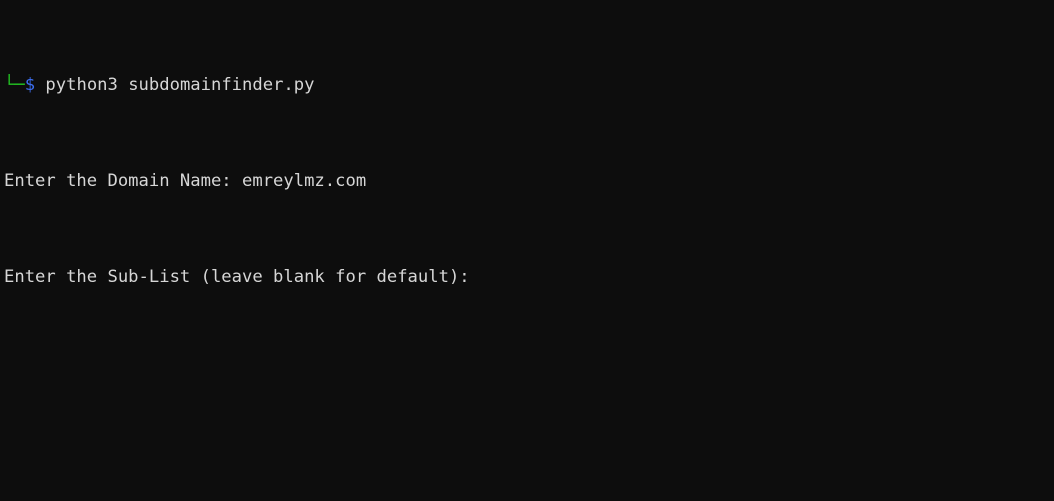 Image resolution: width=1054 pixels, height=501 pixels. I want to click on domain-input-value: emreylmz.com, so click(304, 181).